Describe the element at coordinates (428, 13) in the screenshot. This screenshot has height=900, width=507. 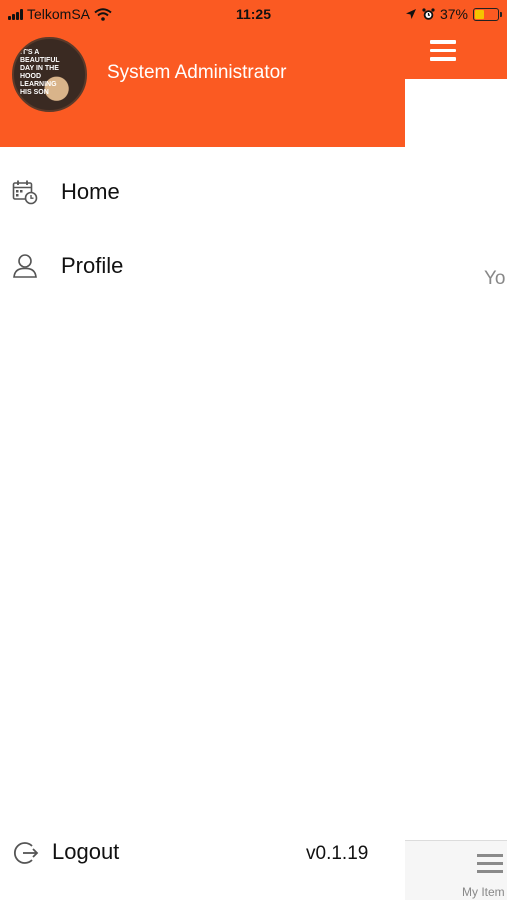
I see `alarm-icon` at that location.